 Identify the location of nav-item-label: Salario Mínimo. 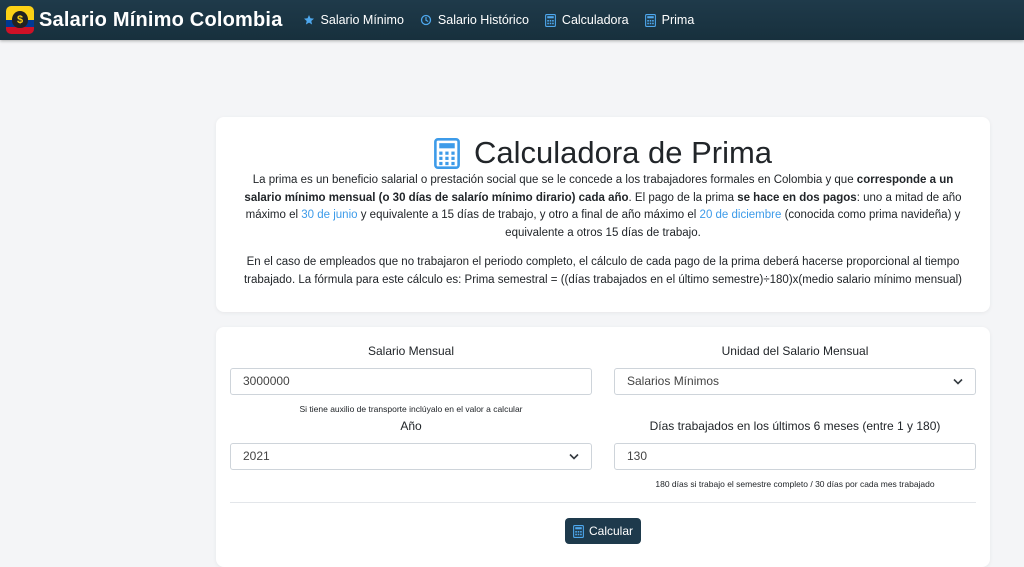
(362, 20).